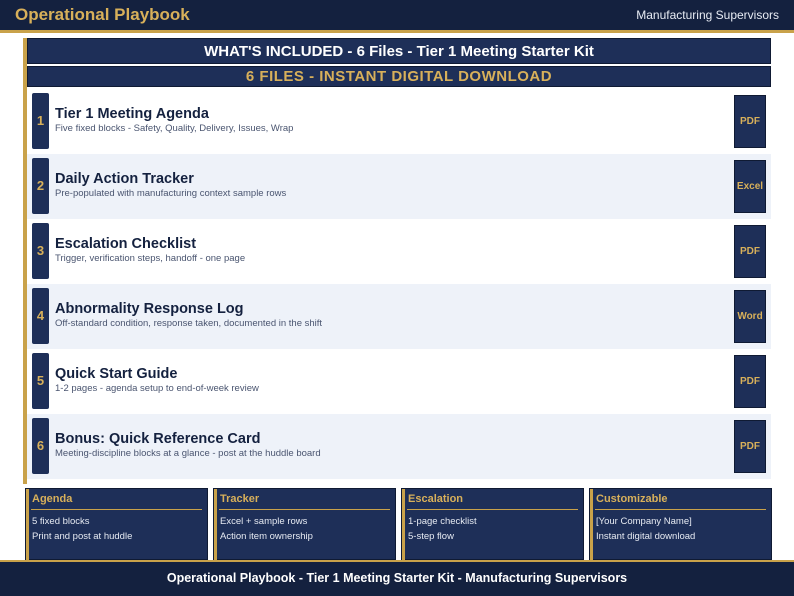 The image size is (794, 596). What do you see at coordinates (397, 31) in the screenshot?
I see `header-accent-rule` at bounding box center [397, 31].